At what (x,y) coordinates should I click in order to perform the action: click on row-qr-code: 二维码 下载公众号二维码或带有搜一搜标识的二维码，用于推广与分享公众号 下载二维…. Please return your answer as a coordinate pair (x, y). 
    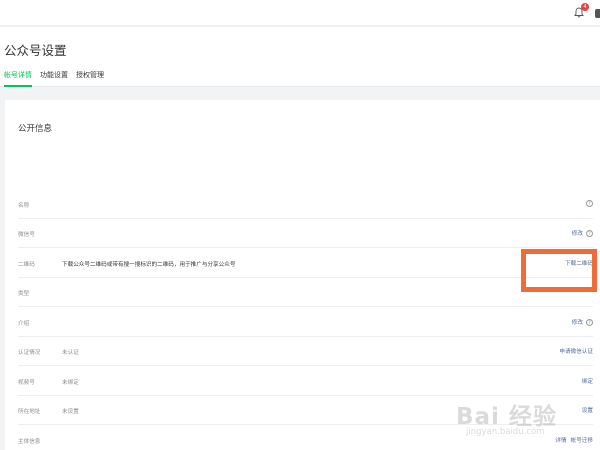
    Looking at the image, I should click on (305, 263).